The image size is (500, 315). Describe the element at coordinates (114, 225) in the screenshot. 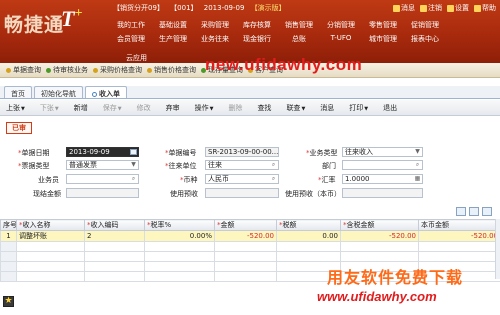

I see `col-income-code: *收入编码` at that location.